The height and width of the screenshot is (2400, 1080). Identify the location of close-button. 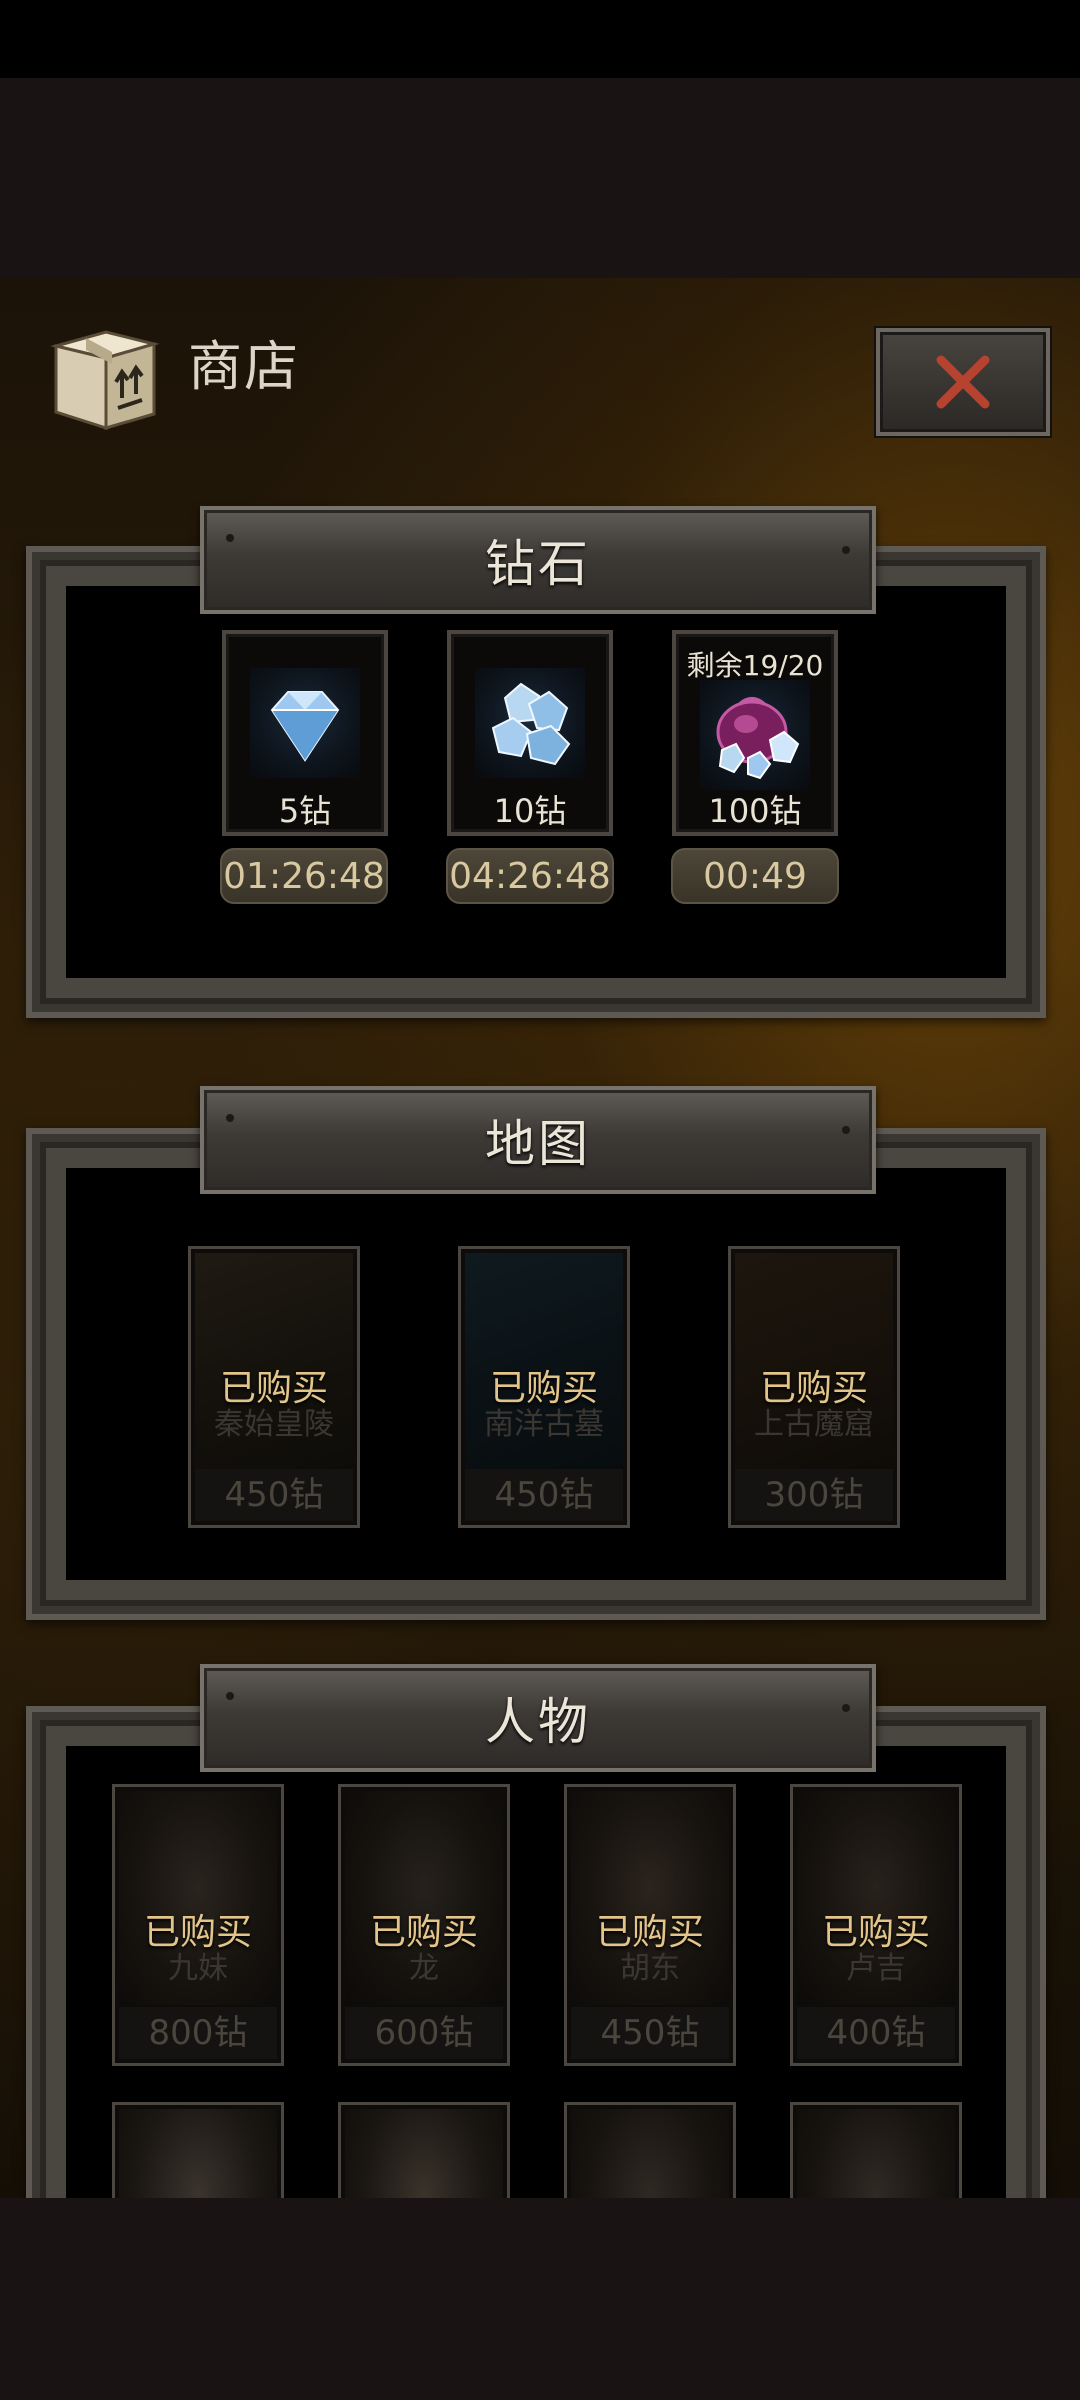
(963, 382).